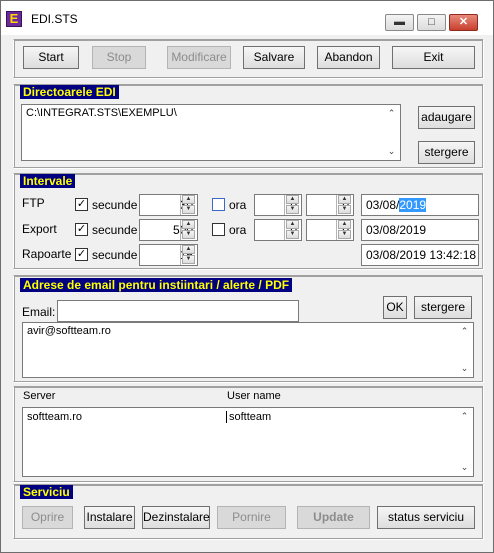 This screenshot has width=494, height=553. I want to click on ftp-hours-checkbox, so click(218, 204).